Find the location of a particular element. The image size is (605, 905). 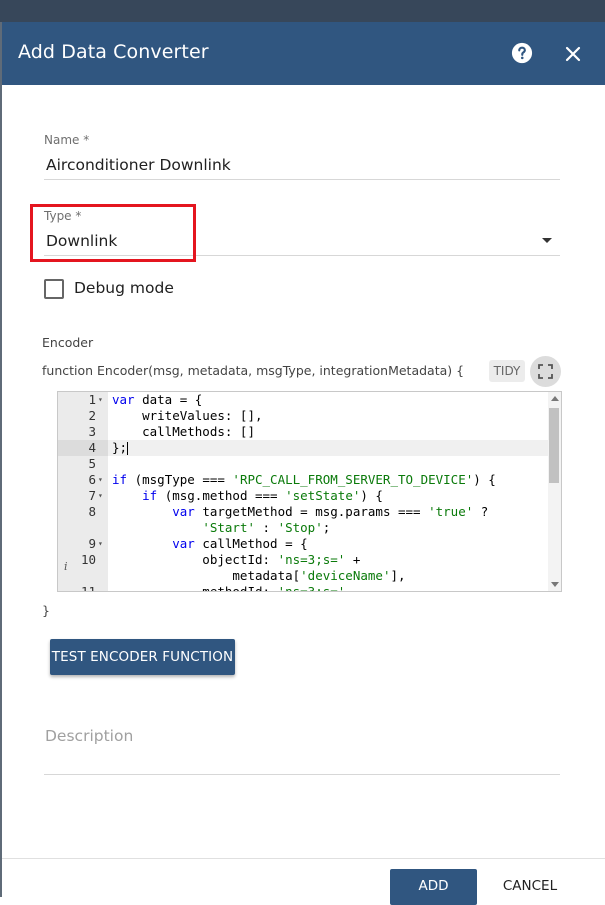

name-underline is located at coordinates (302, 179).